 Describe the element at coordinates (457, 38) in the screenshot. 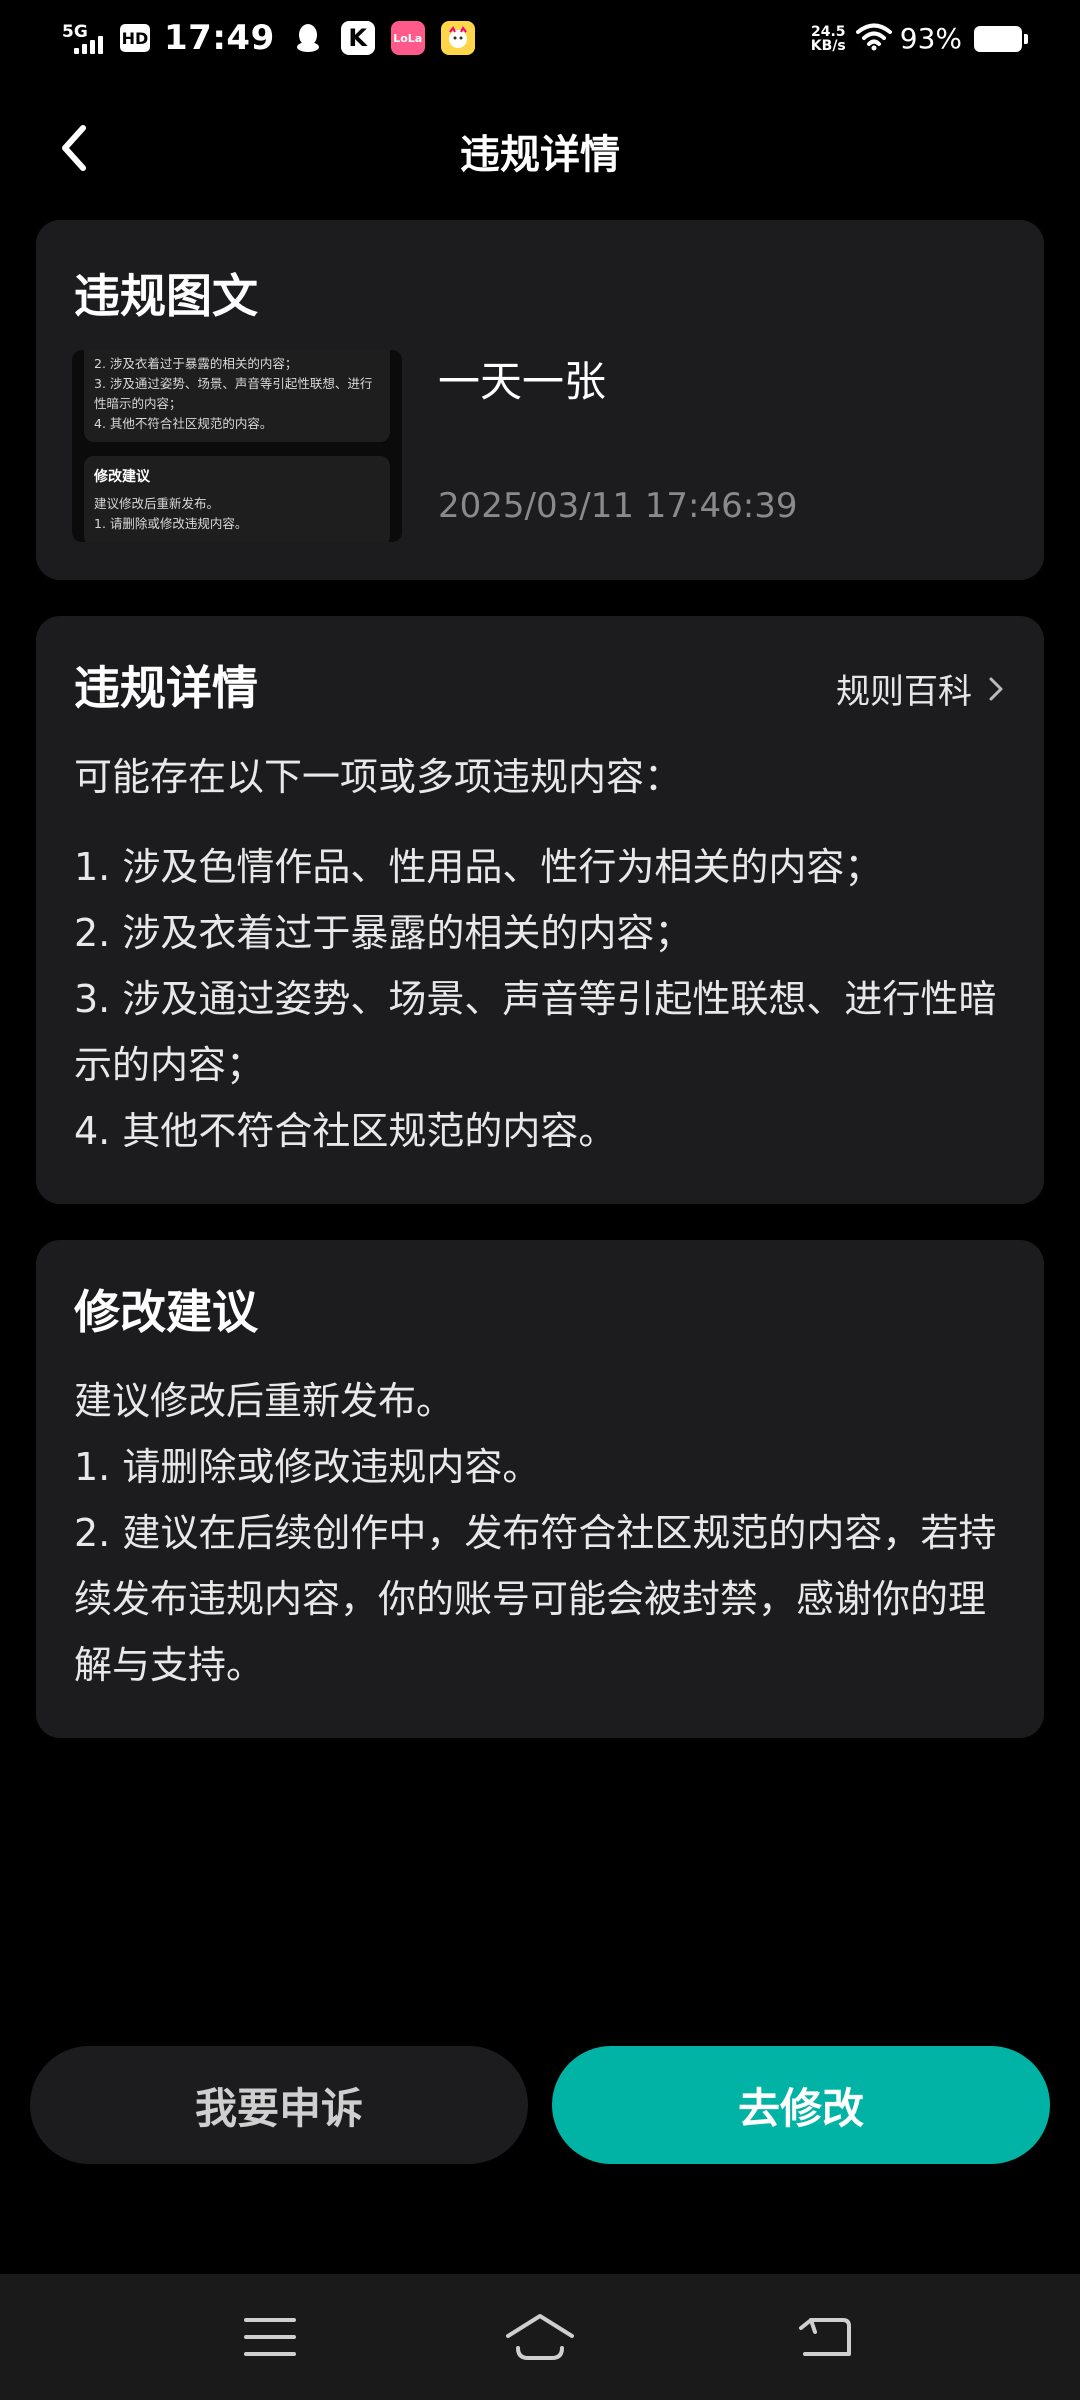

I see `cat-app-icon` at that location.